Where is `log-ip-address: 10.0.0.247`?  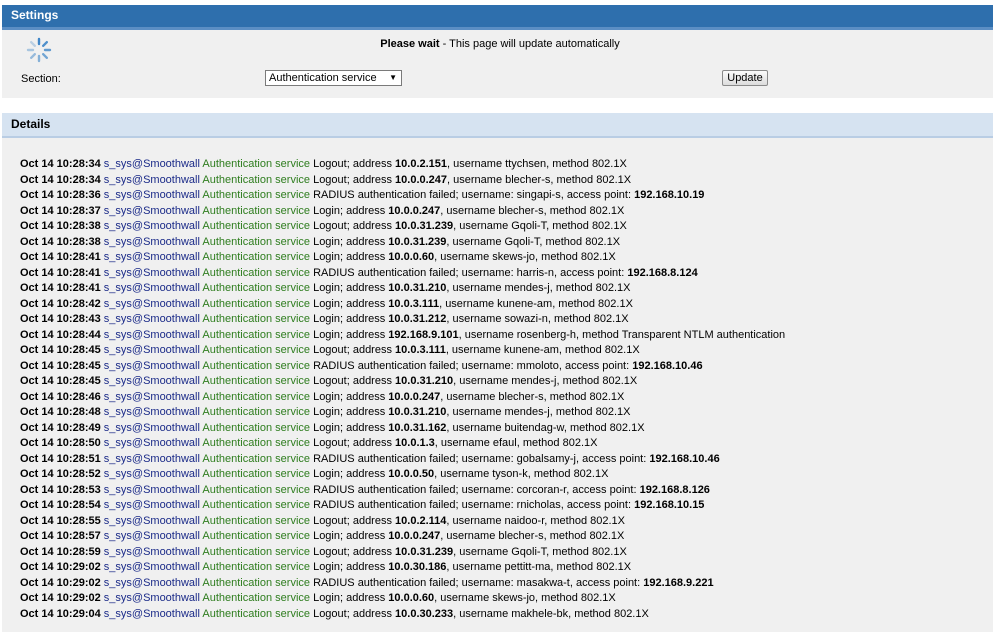
log-ip-address: 10.0.0.247 is located at coordinates (414, 210).